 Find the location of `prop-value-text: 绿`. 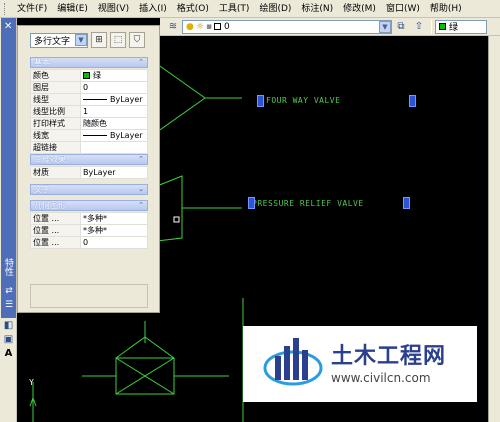

prop-value-text: 绿 is located at coordinates (97, 75).